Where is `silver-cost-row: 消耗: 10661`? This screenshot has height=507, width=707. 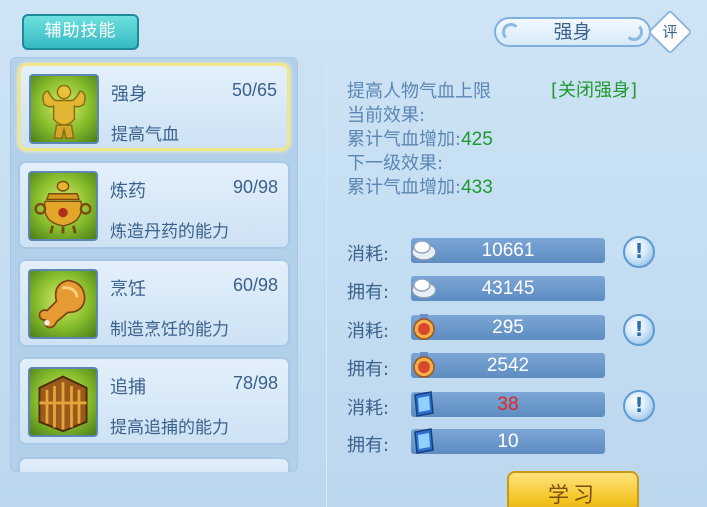 silver-cost-row: 消耗: 10661 is located at coordinates (497, 251).